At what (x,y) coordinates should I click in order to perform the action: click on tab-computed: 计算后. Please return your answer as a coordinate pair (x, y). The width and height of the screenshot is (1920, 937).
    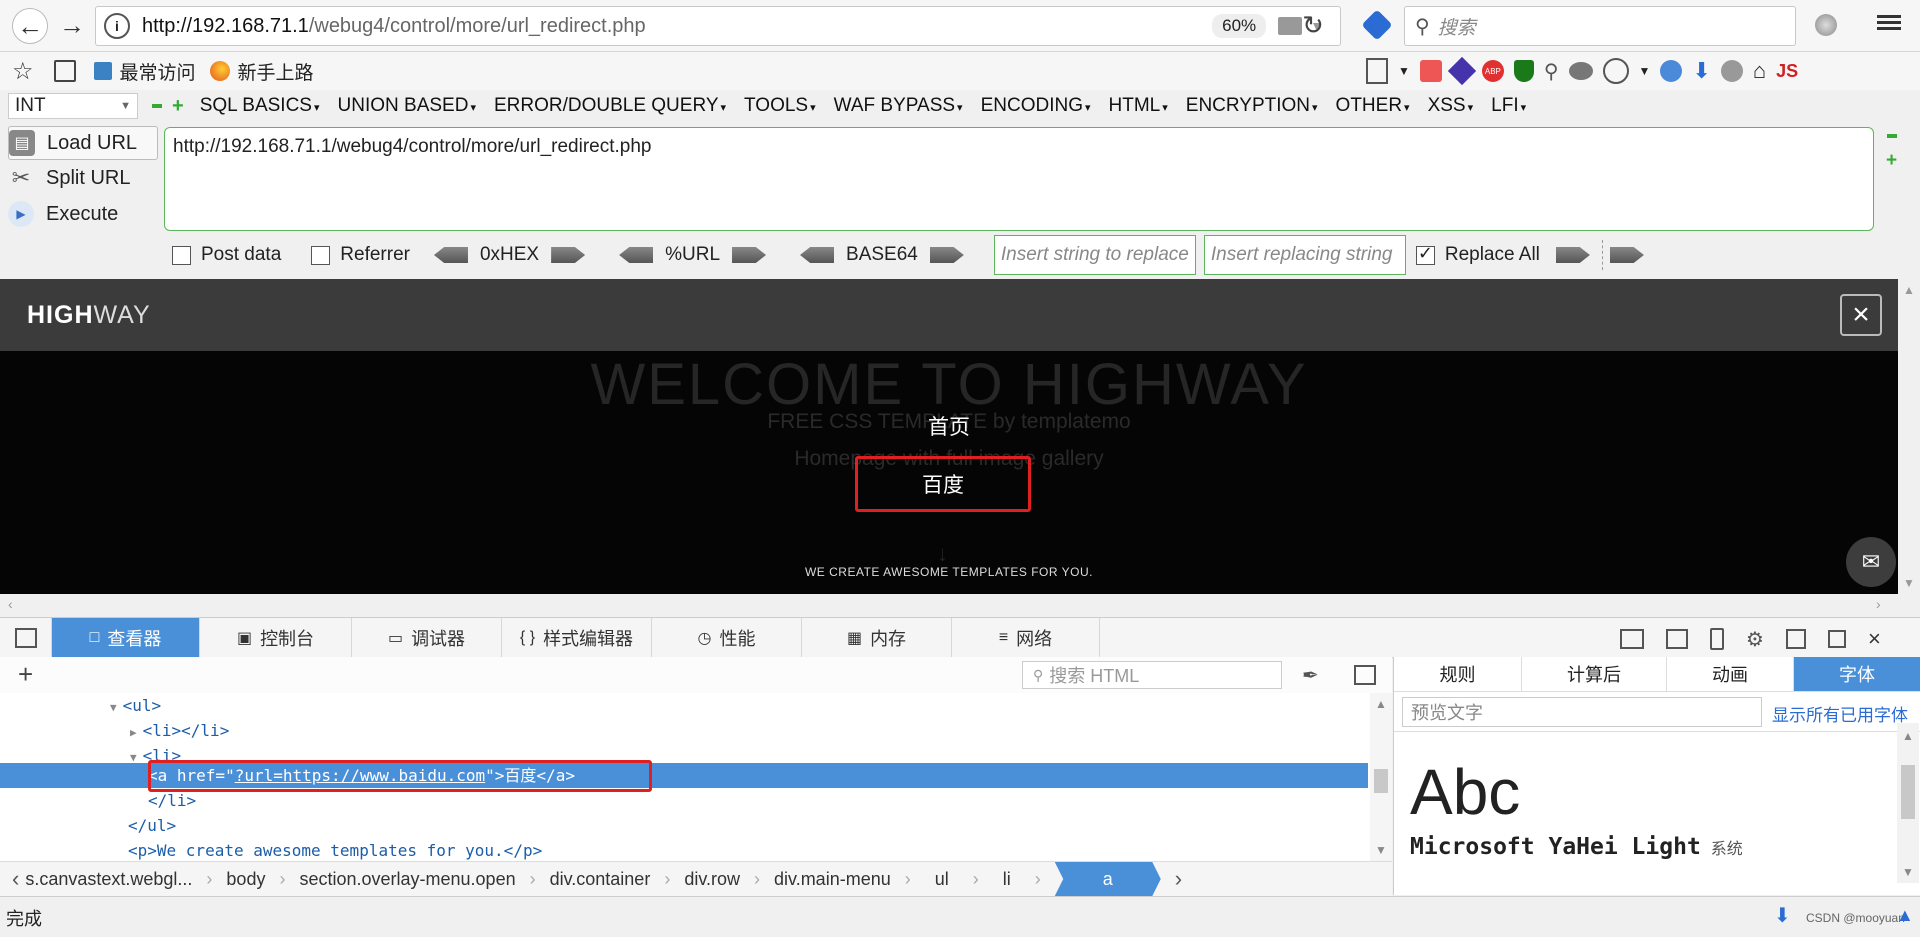
    Looking at the image, I should click on (1594, 674).